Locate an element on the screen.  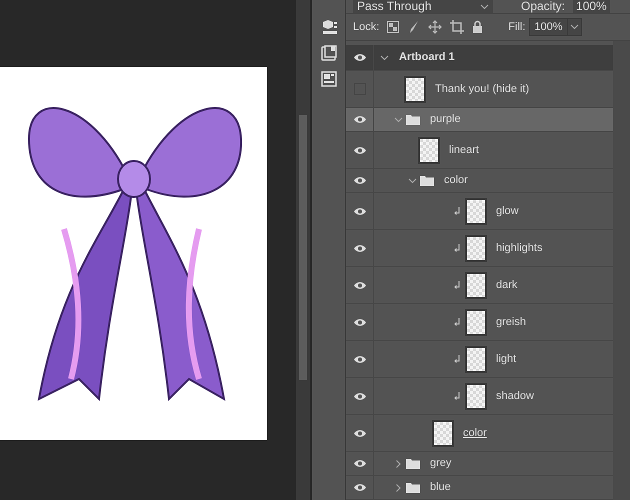
layer-name: glow is located at coordinates (507, 211).